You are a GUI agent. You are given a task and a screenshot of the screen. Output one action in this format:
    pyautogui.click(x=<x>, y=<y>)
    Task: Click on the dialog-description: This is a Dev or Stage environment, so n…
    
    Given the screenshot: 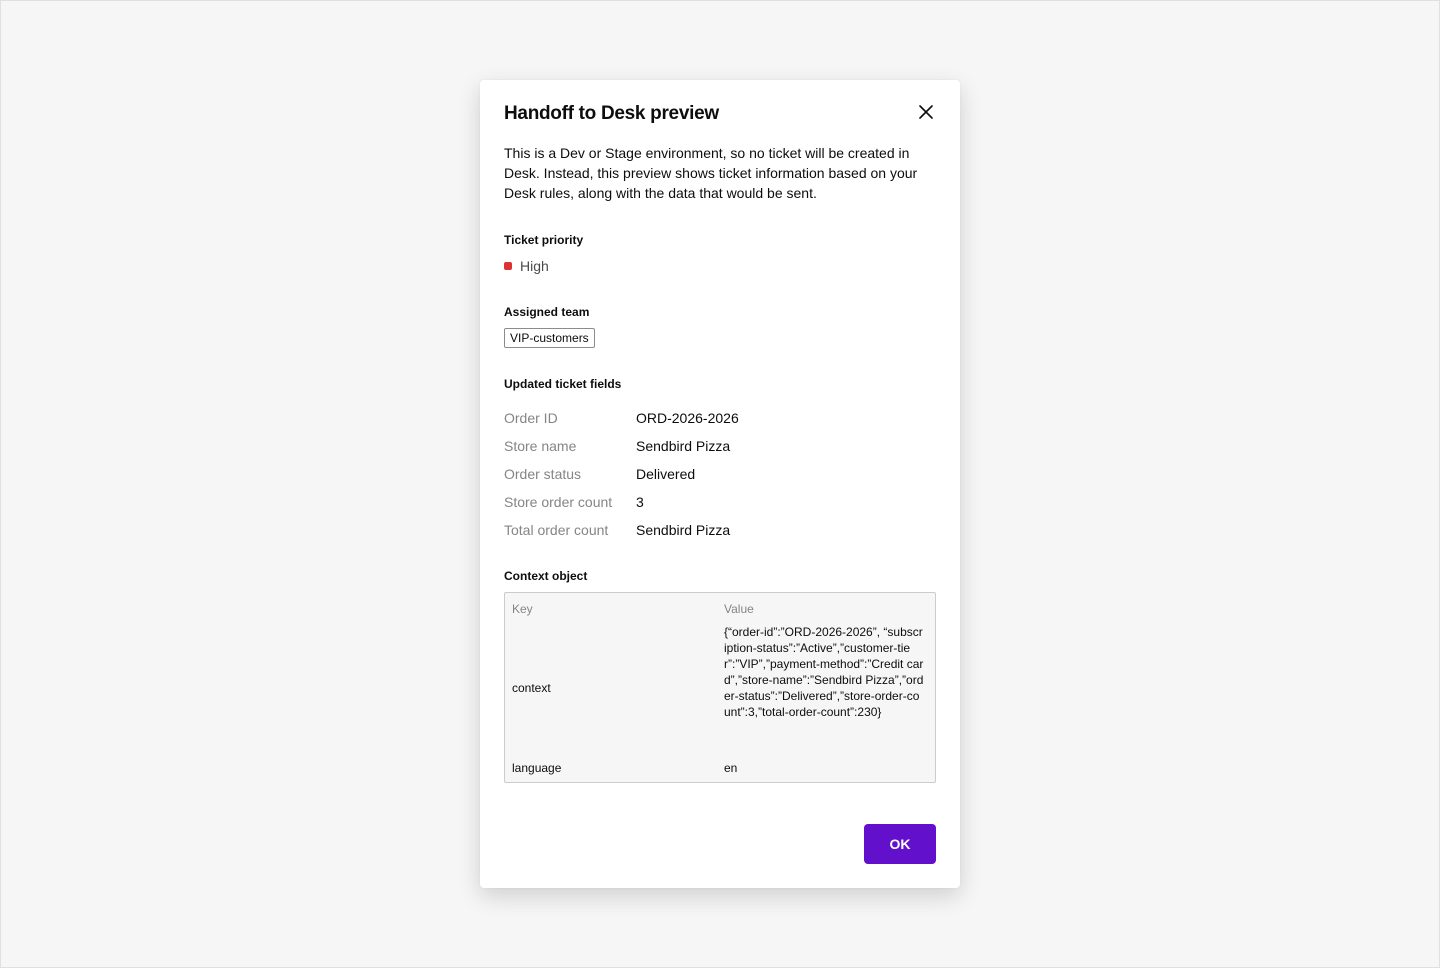 What is the action you would take?
    pyautogui.click(x=711, y=173)
    